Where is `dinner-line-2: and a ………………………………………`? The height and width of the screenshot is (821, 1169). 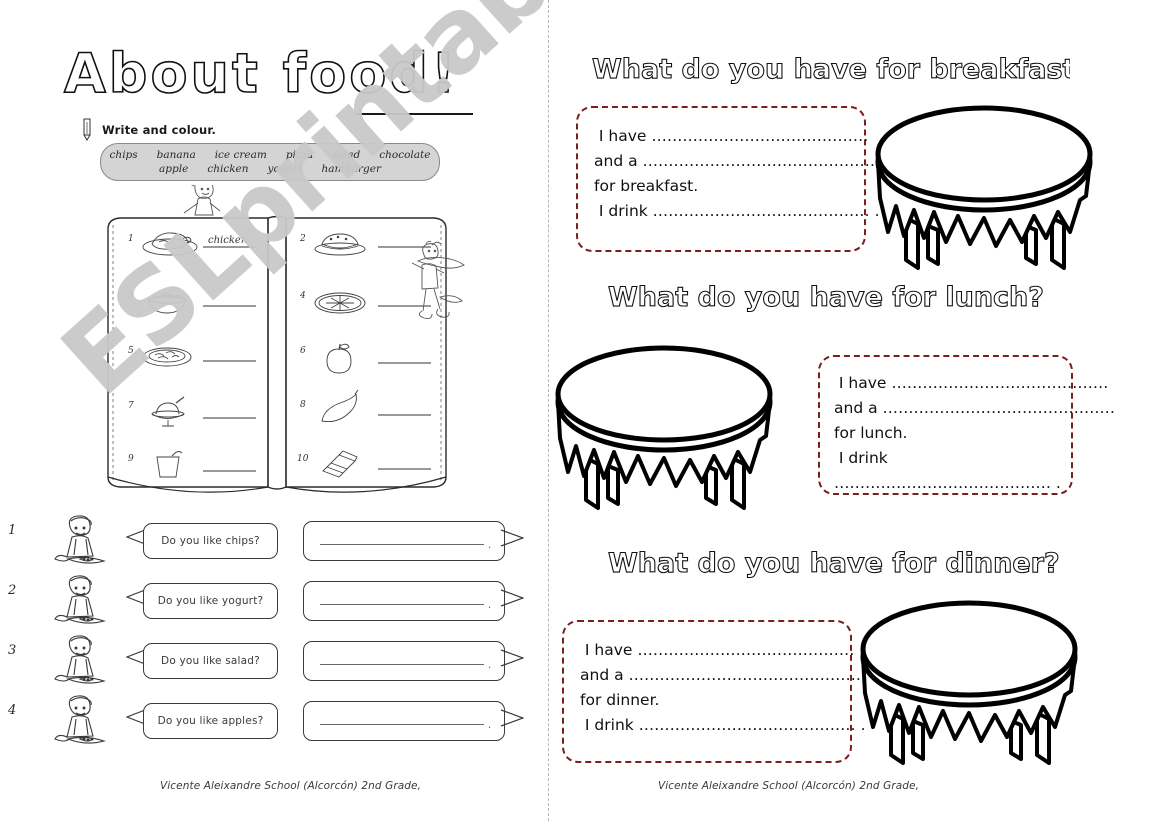
dinner-line-2: and a ……………………………………… is located at coordinates (721, 675).